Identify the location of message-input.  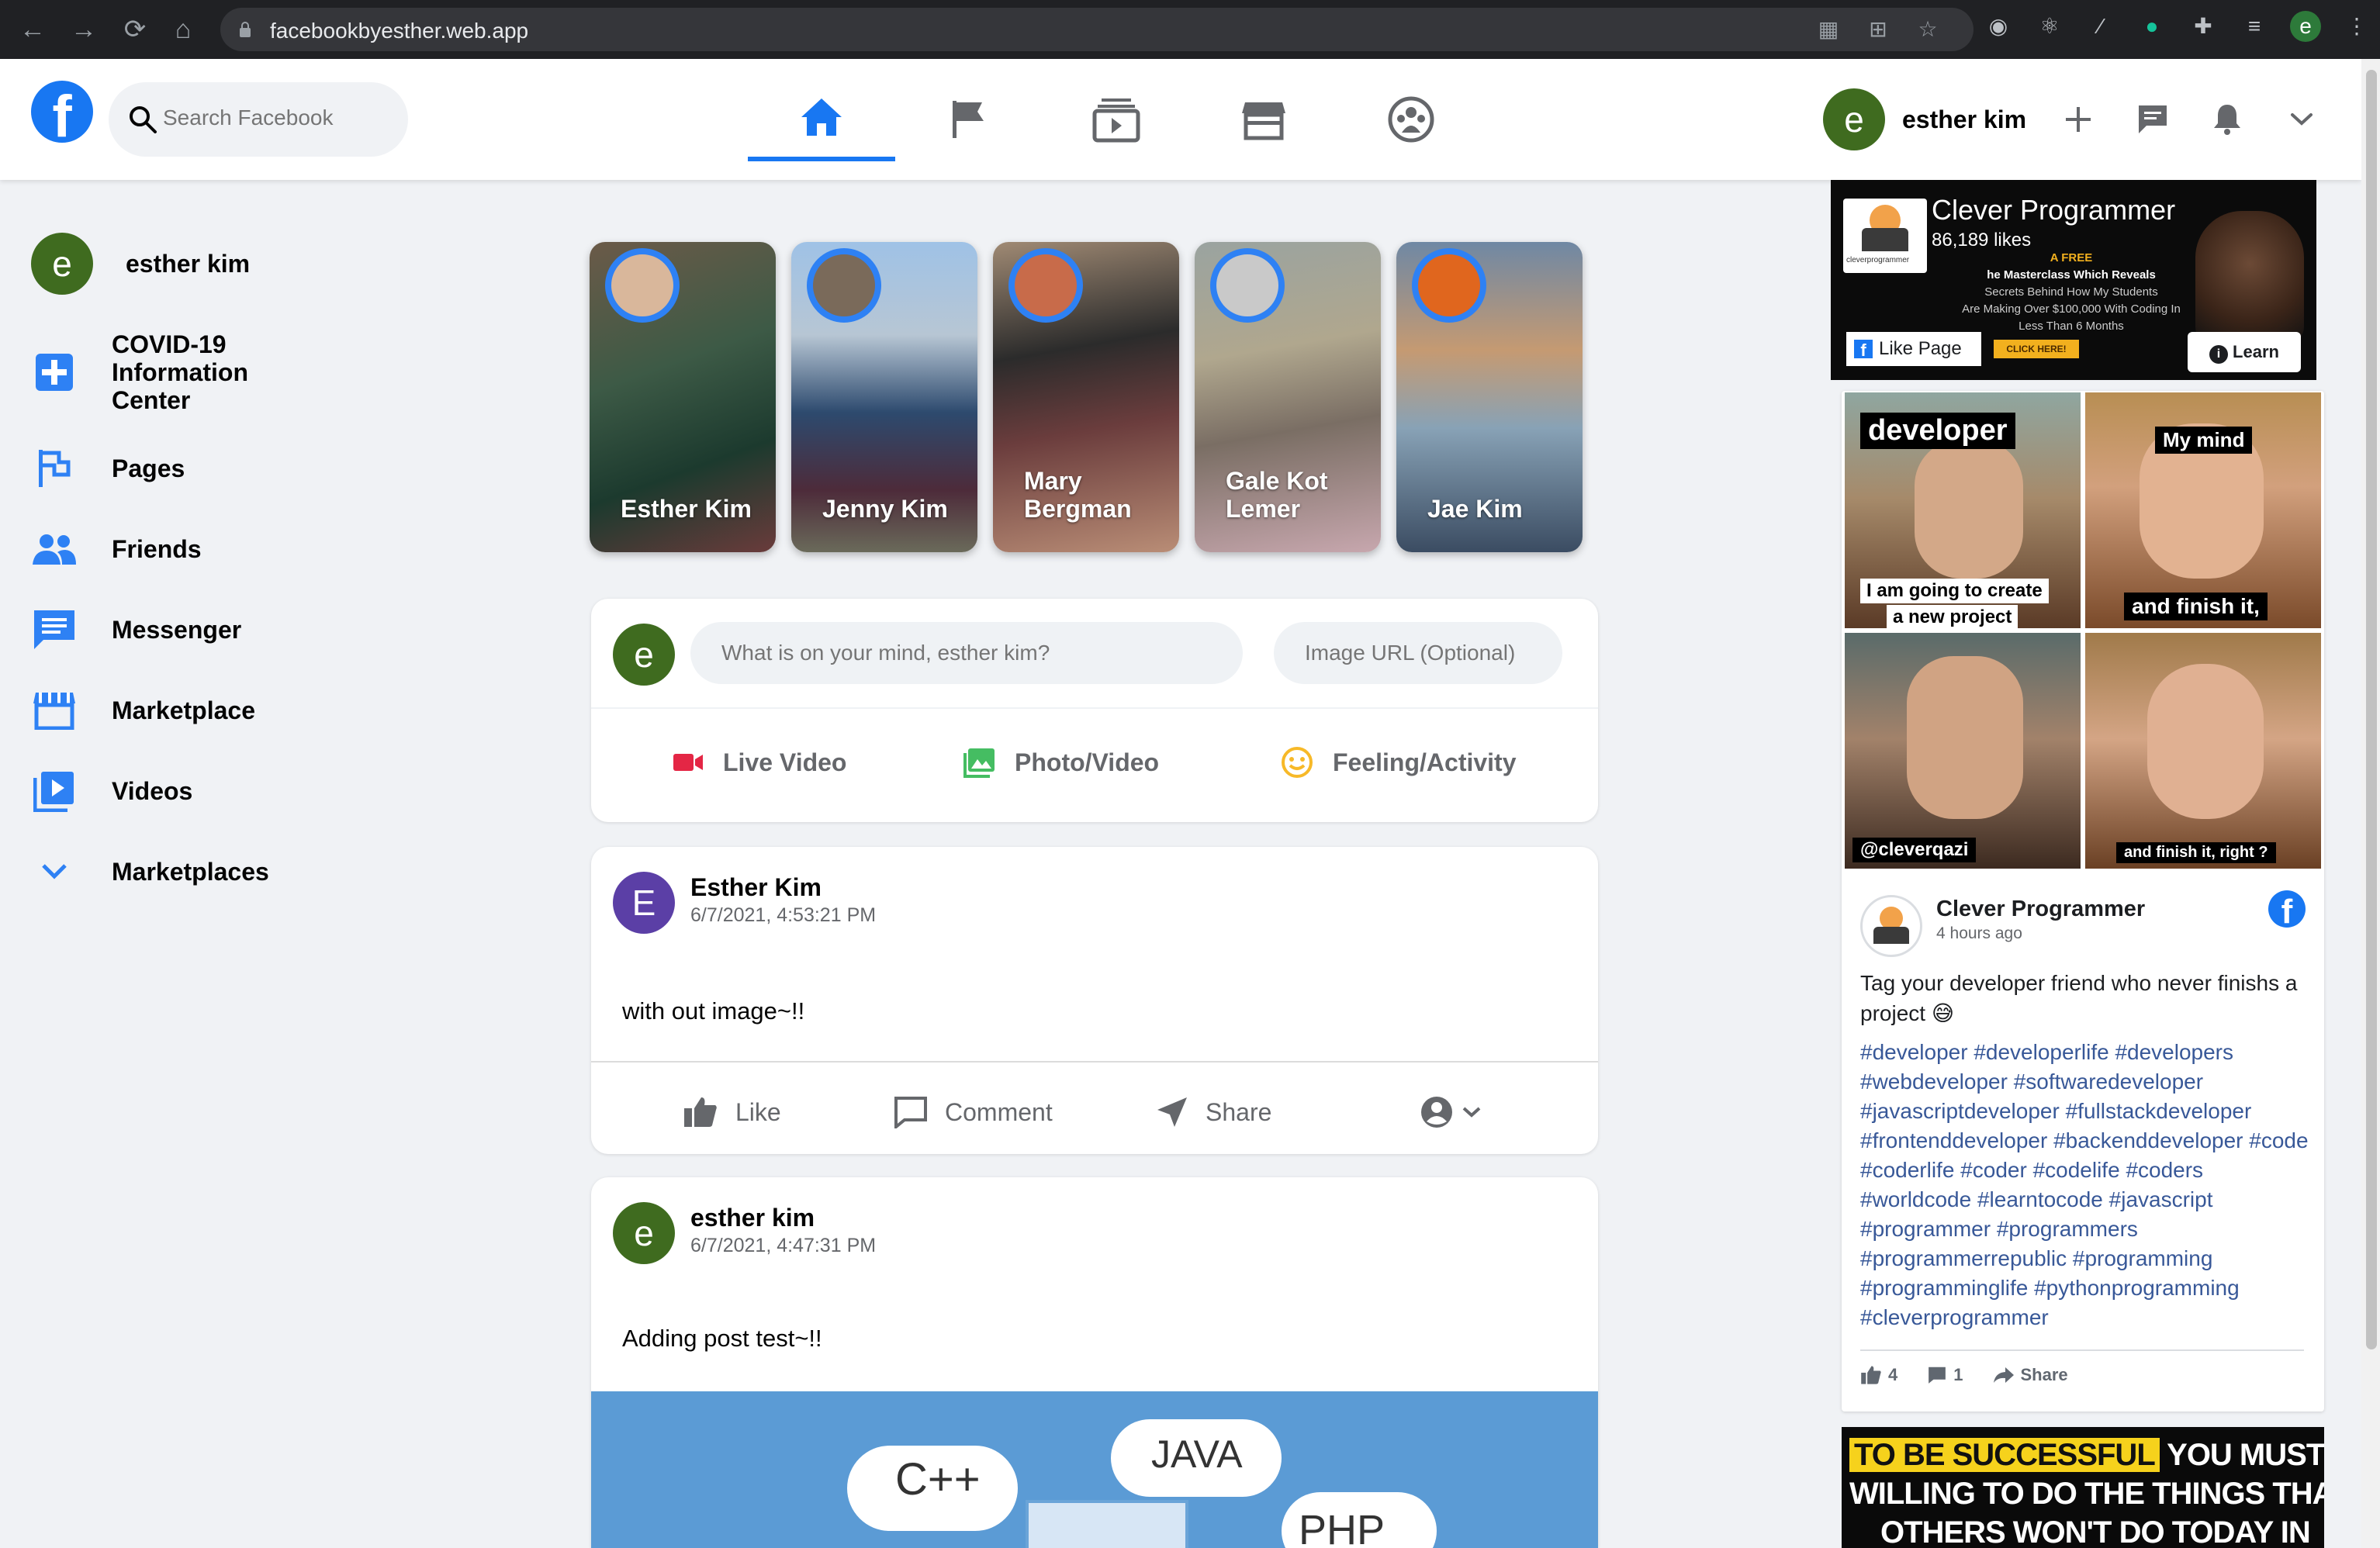
(967, 653).